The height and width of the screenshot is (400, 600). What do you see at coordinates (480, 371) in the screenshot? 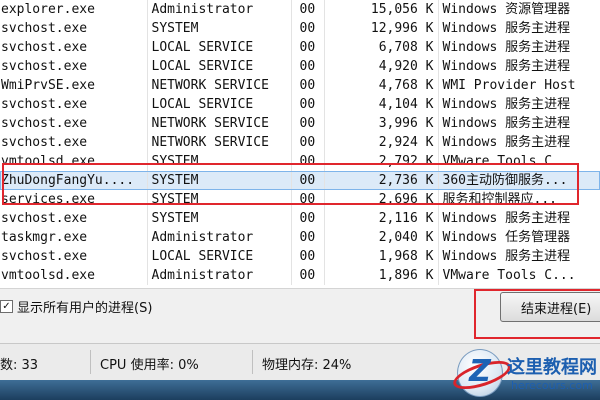
I see `logo-letter: Z` at bounding box center [480, 371].